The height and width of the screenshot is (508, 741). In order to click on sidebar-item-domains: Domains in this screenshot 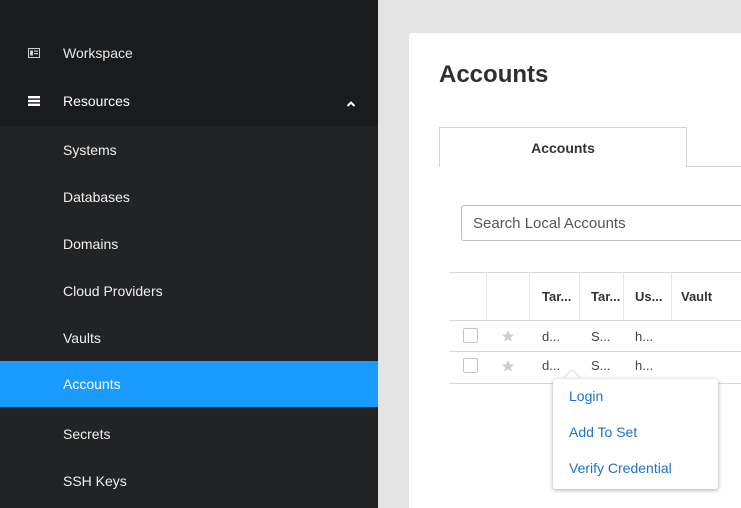, I will do `click(189, 243)`.